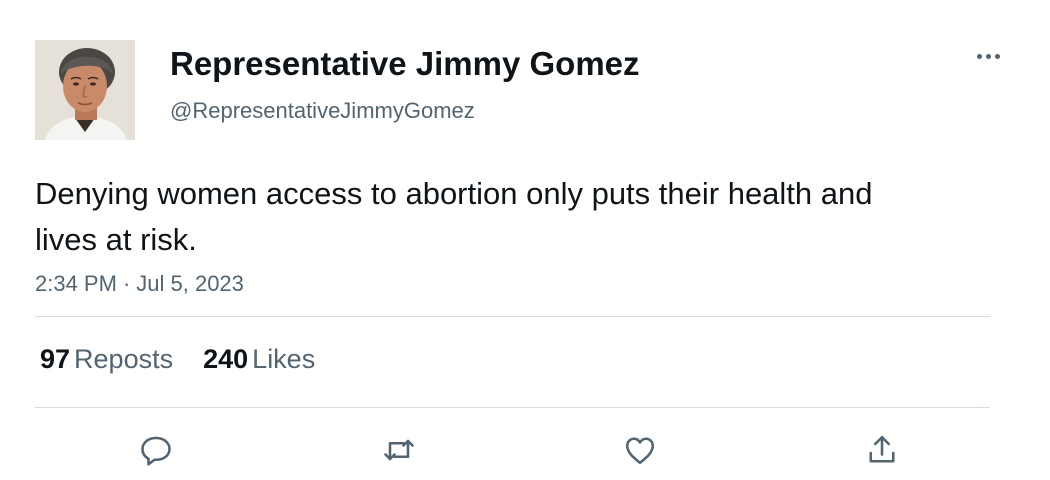 Image resolution: width=1050 pixels, height=480 pixels. I want to click on likes-stat: 240 Likes, so click(259, 359).